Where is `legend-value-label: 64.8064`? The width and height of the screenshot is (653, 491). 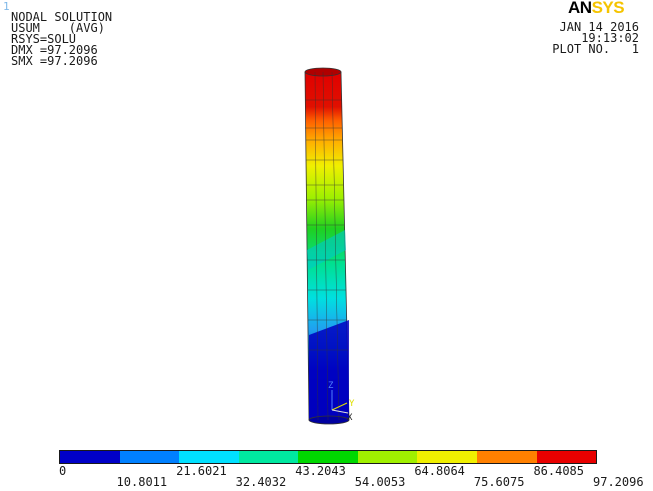 legend-value-label: 64.8064 is located at coordinates (439, 471).